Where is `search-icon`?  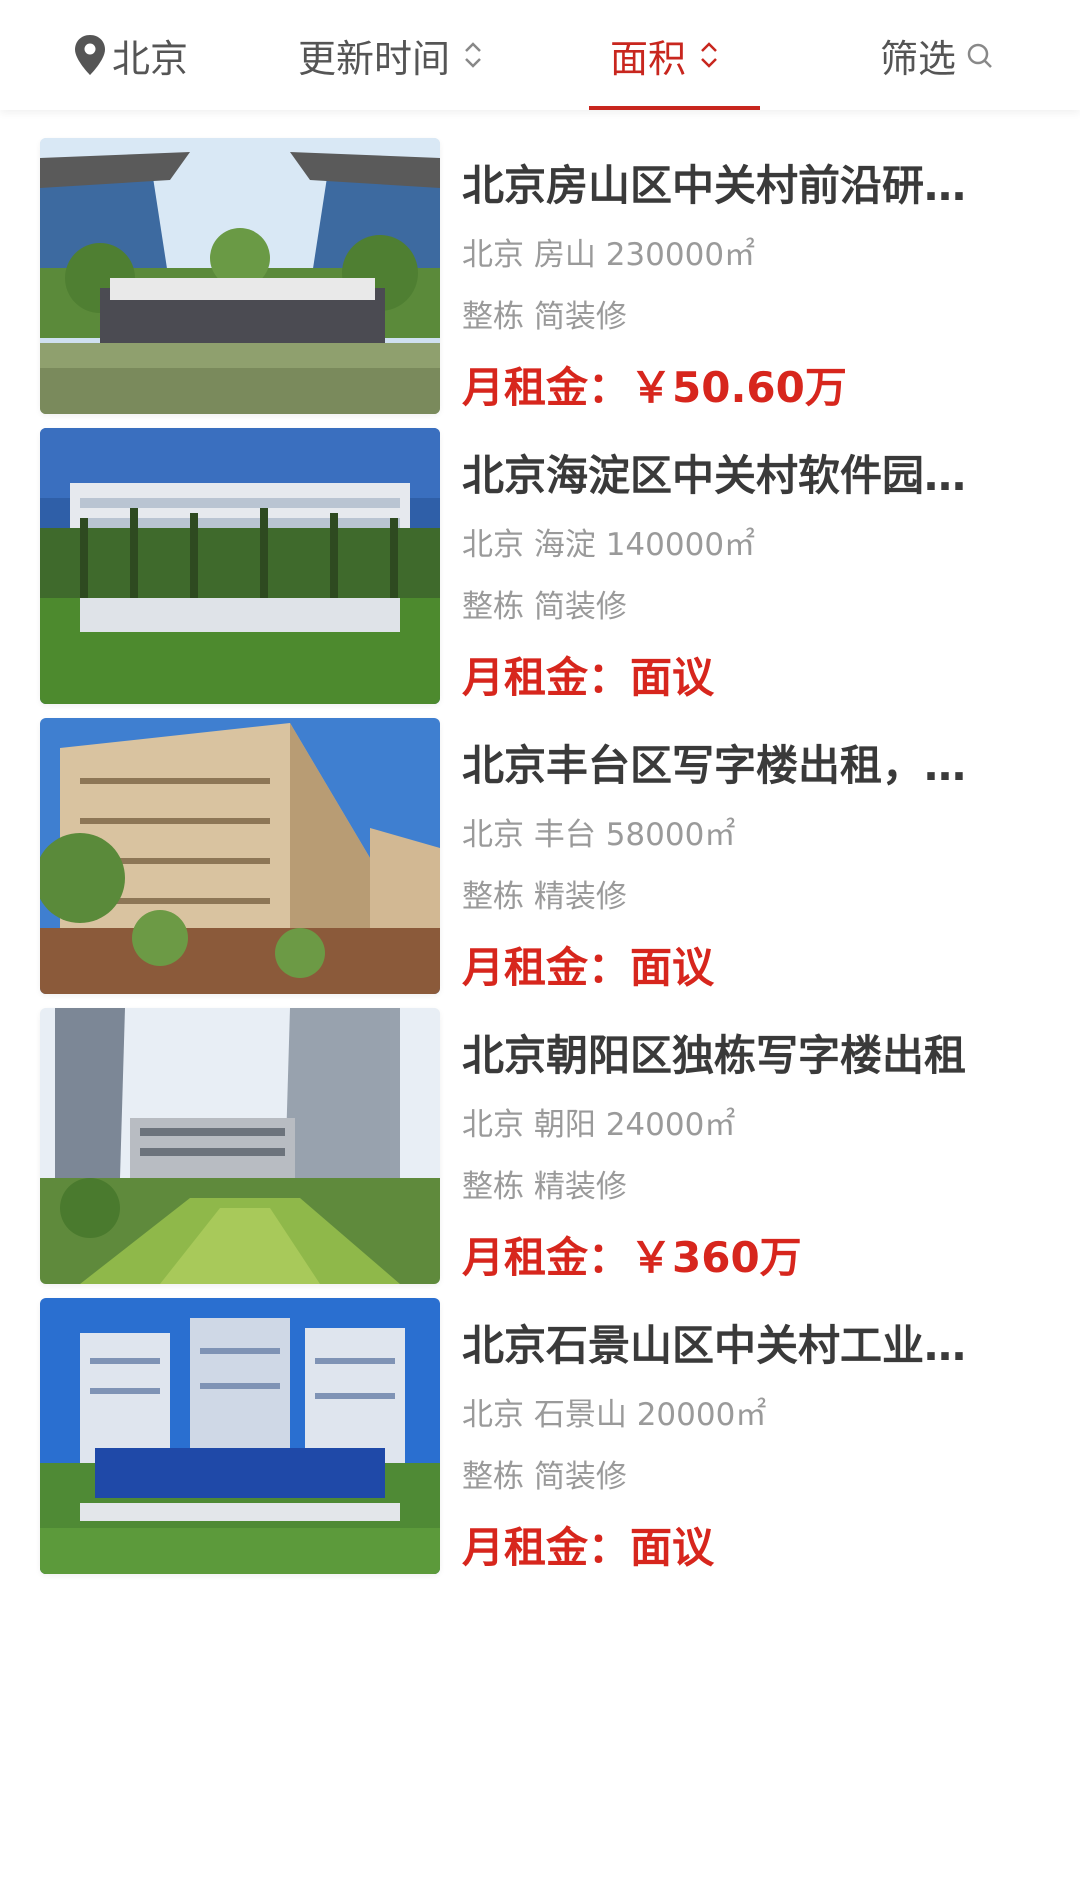 search-icon is located at coordinates (979, 55).